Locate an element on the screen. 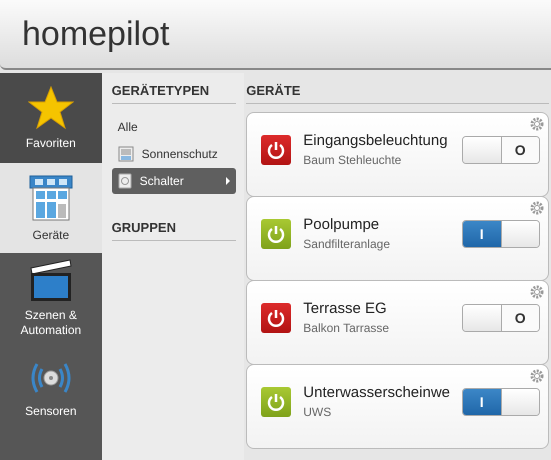 The image size is (551, 460). device-name: Unterwasserscheinwe is located at coordinates (376, 392).